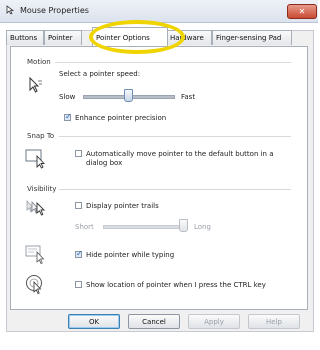 This screenshot has width=320, height=350. What do you see at coordinates (252, 37) in the screenshot?
I see `tab-finger-sensing-pad: Finger-sensing Pad` at bounding box center [252, 37].